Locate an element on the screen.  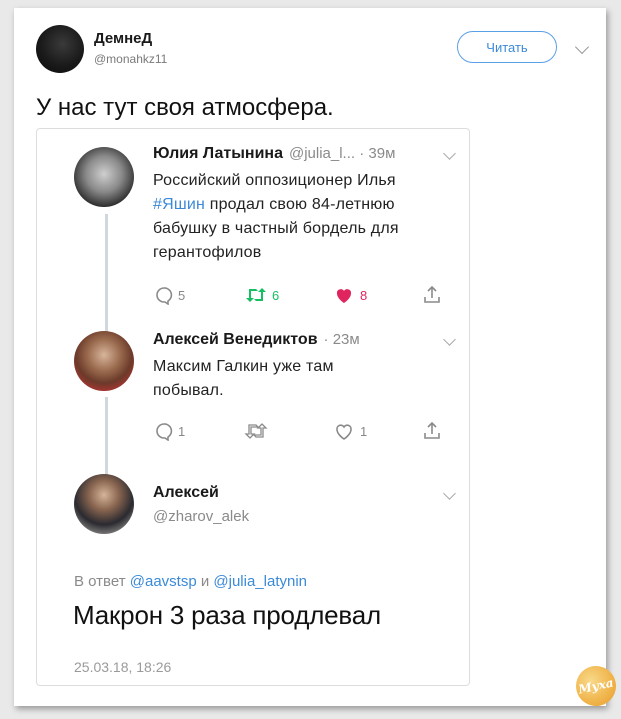
tweet-body-line: герантофилов is located at coordinates (207, 252).